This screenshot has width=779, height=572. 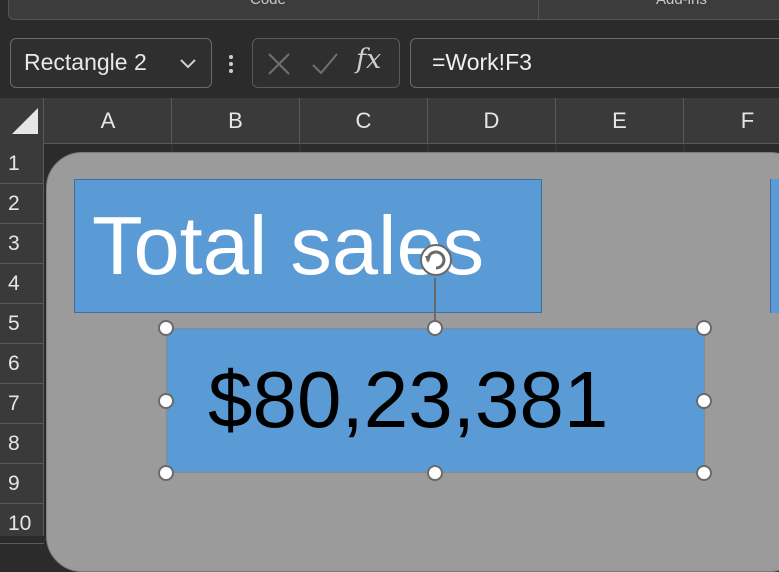 What do you see at coordinates (704, 401) in the screenshot?
I see `resize-handle-right` at bounding box center [704, 401].